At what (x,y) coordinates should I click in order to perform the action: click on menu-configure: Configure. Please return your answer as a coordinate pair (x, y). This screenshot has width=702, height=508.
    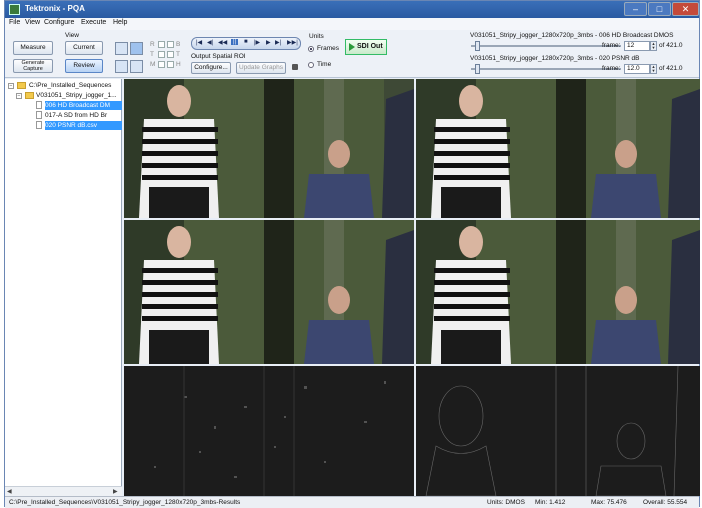
    Looking at the image, I should click on (59, 22).